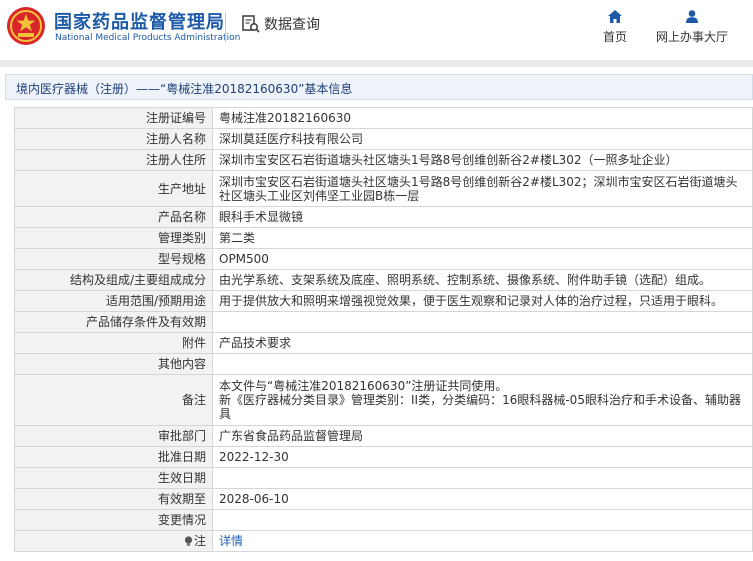 The width and height of the screenshot is (753, 561). What do you see at coordinates (113, 217) in the screenshot?
I see `field-label: 产品名称` at bounding box center [113, 217].